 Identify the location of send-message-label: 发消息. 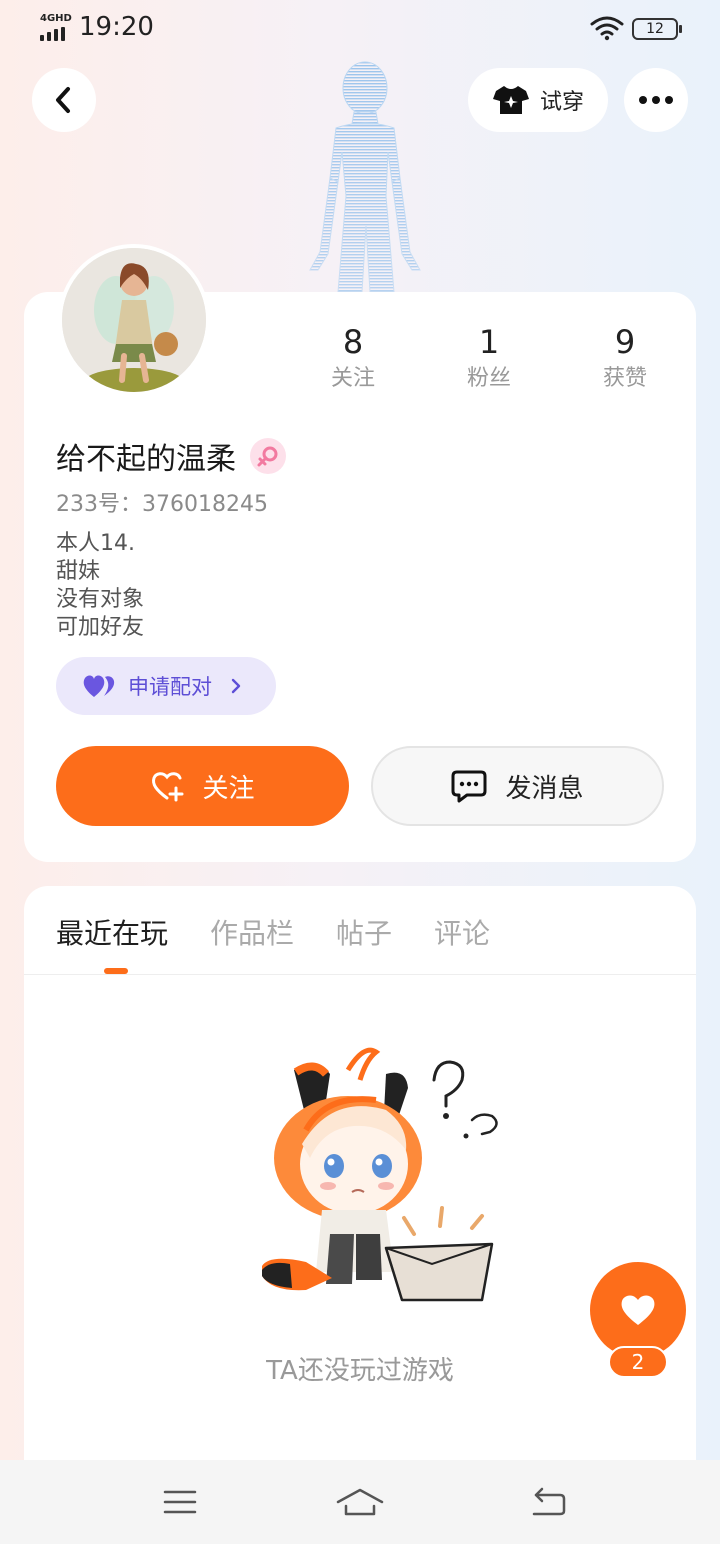
(544, 788).